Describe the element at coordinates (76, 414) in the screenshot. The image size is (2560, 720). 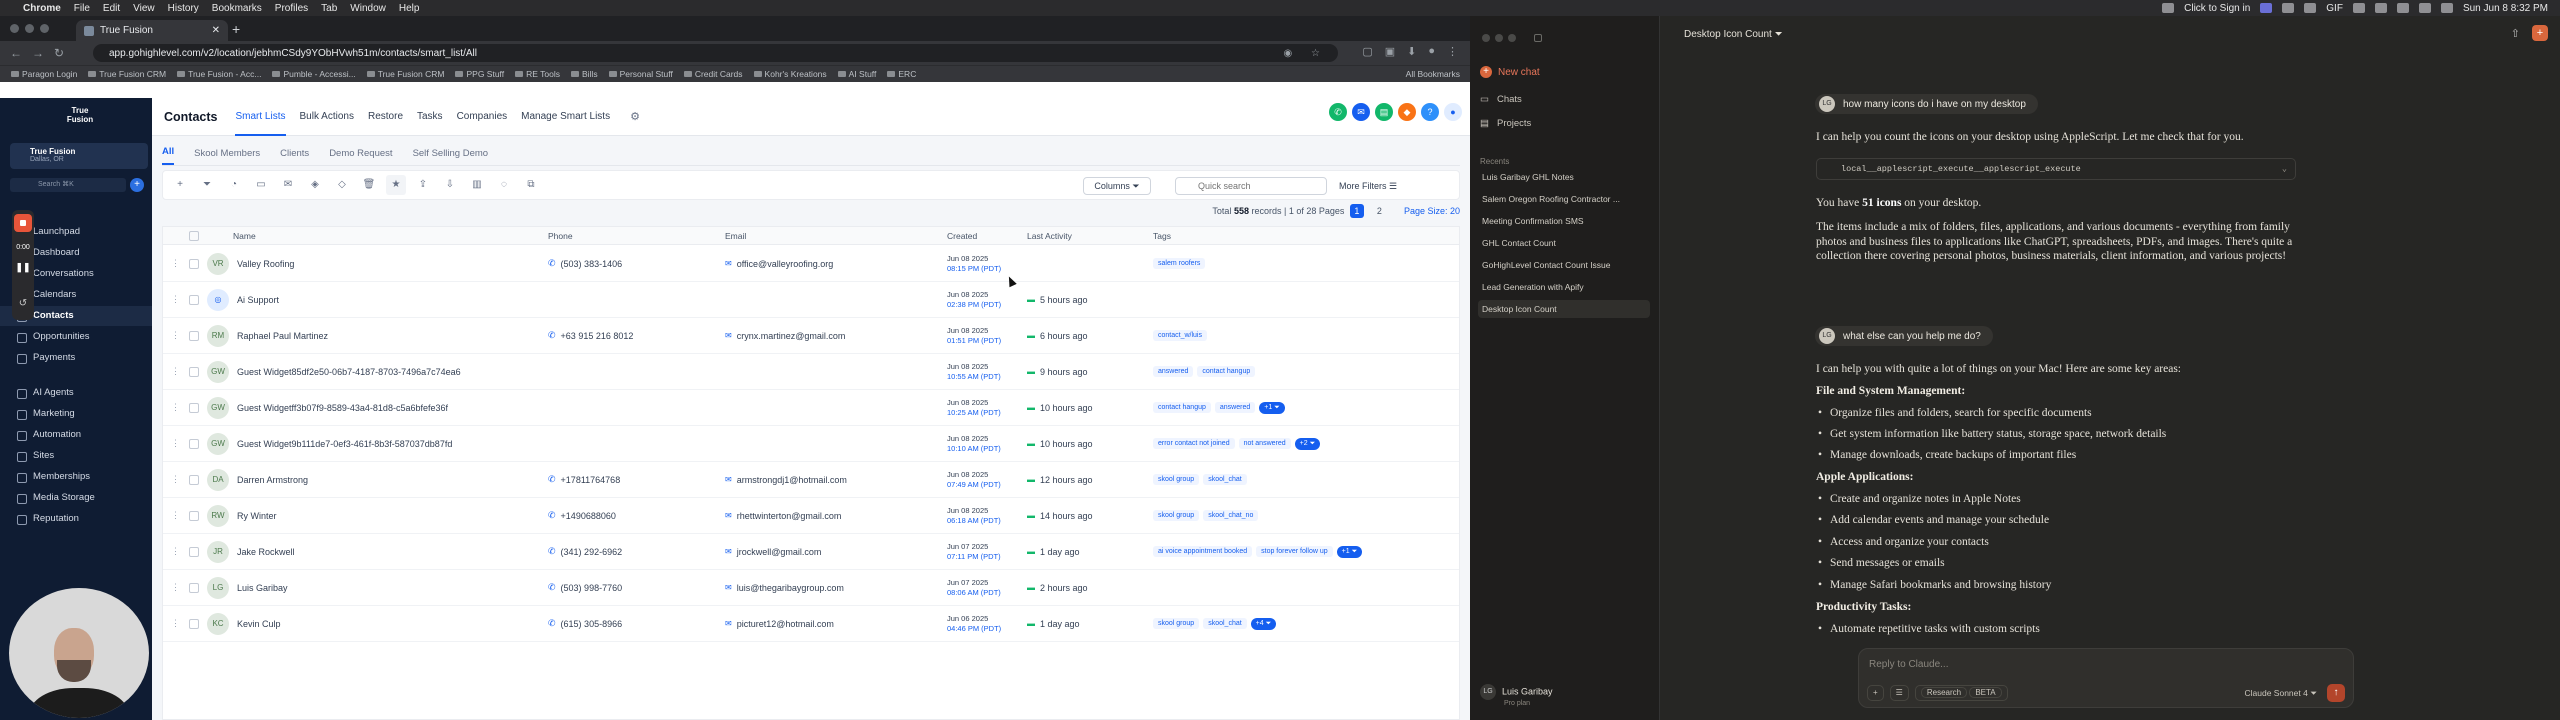
I see `sidebar-item-marketing: Marketing` at that location.